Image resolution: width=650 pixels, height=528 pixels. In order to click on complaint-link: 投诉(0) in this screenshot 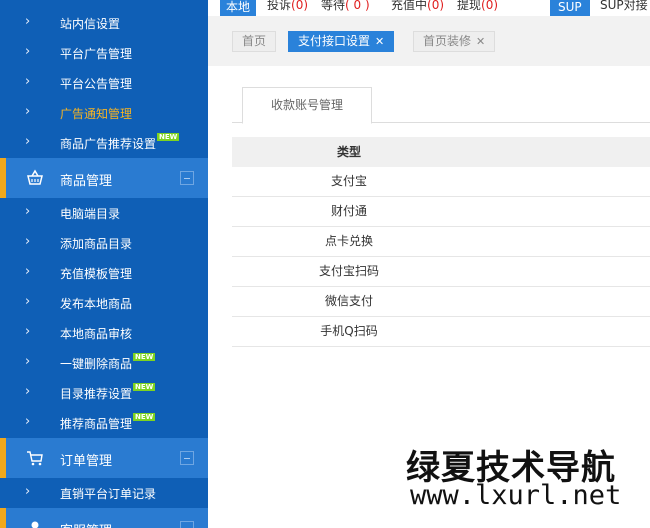, I will do `click(287, 6)`.